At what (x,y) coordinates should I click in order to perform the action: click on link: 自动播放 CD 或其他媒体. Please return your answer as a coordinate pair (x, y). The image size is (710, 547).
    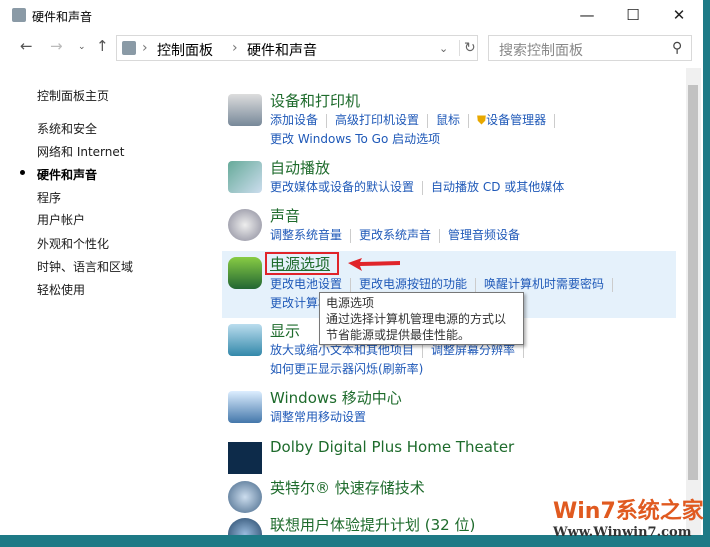
    Looking at the image, I should click on (497, 186).